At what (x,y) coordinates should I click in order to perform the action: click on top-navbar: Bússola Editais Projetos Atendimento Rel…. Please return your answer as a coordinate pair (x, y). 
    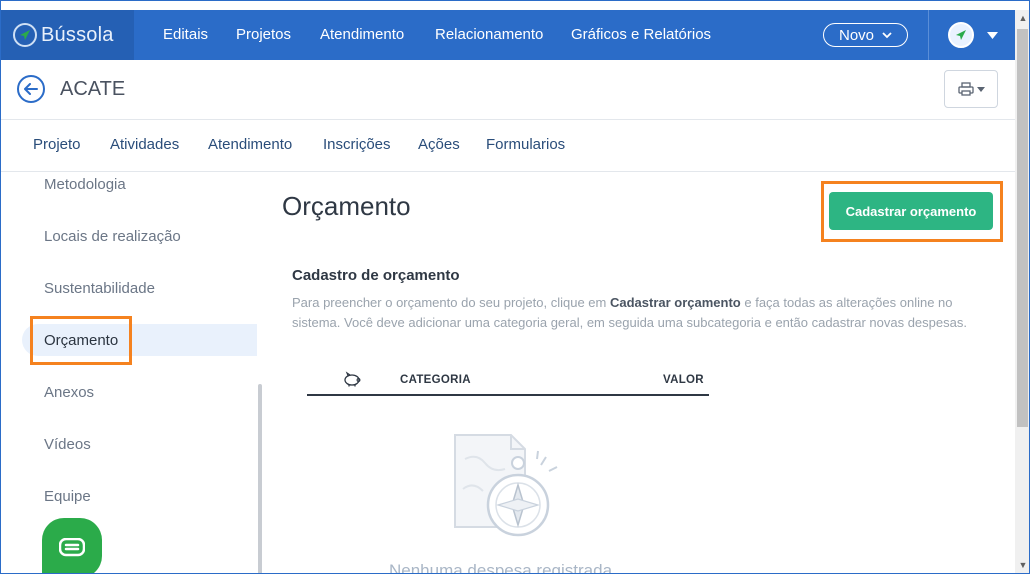
    Looking at the image, I should click on (508, 35).